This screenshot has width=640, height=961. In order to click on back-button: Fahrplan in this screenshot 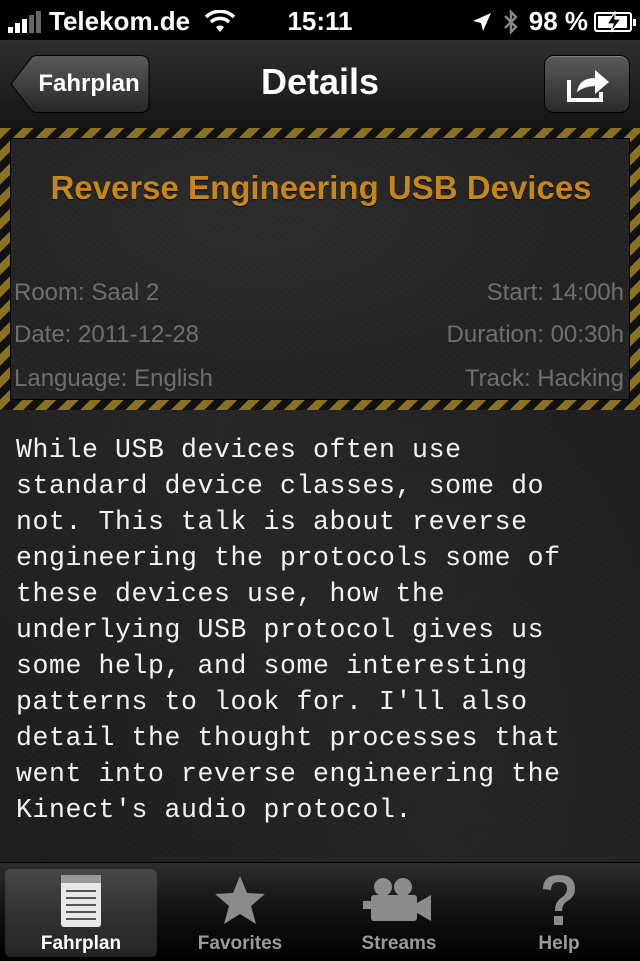, I will do `click(80, 84)`.